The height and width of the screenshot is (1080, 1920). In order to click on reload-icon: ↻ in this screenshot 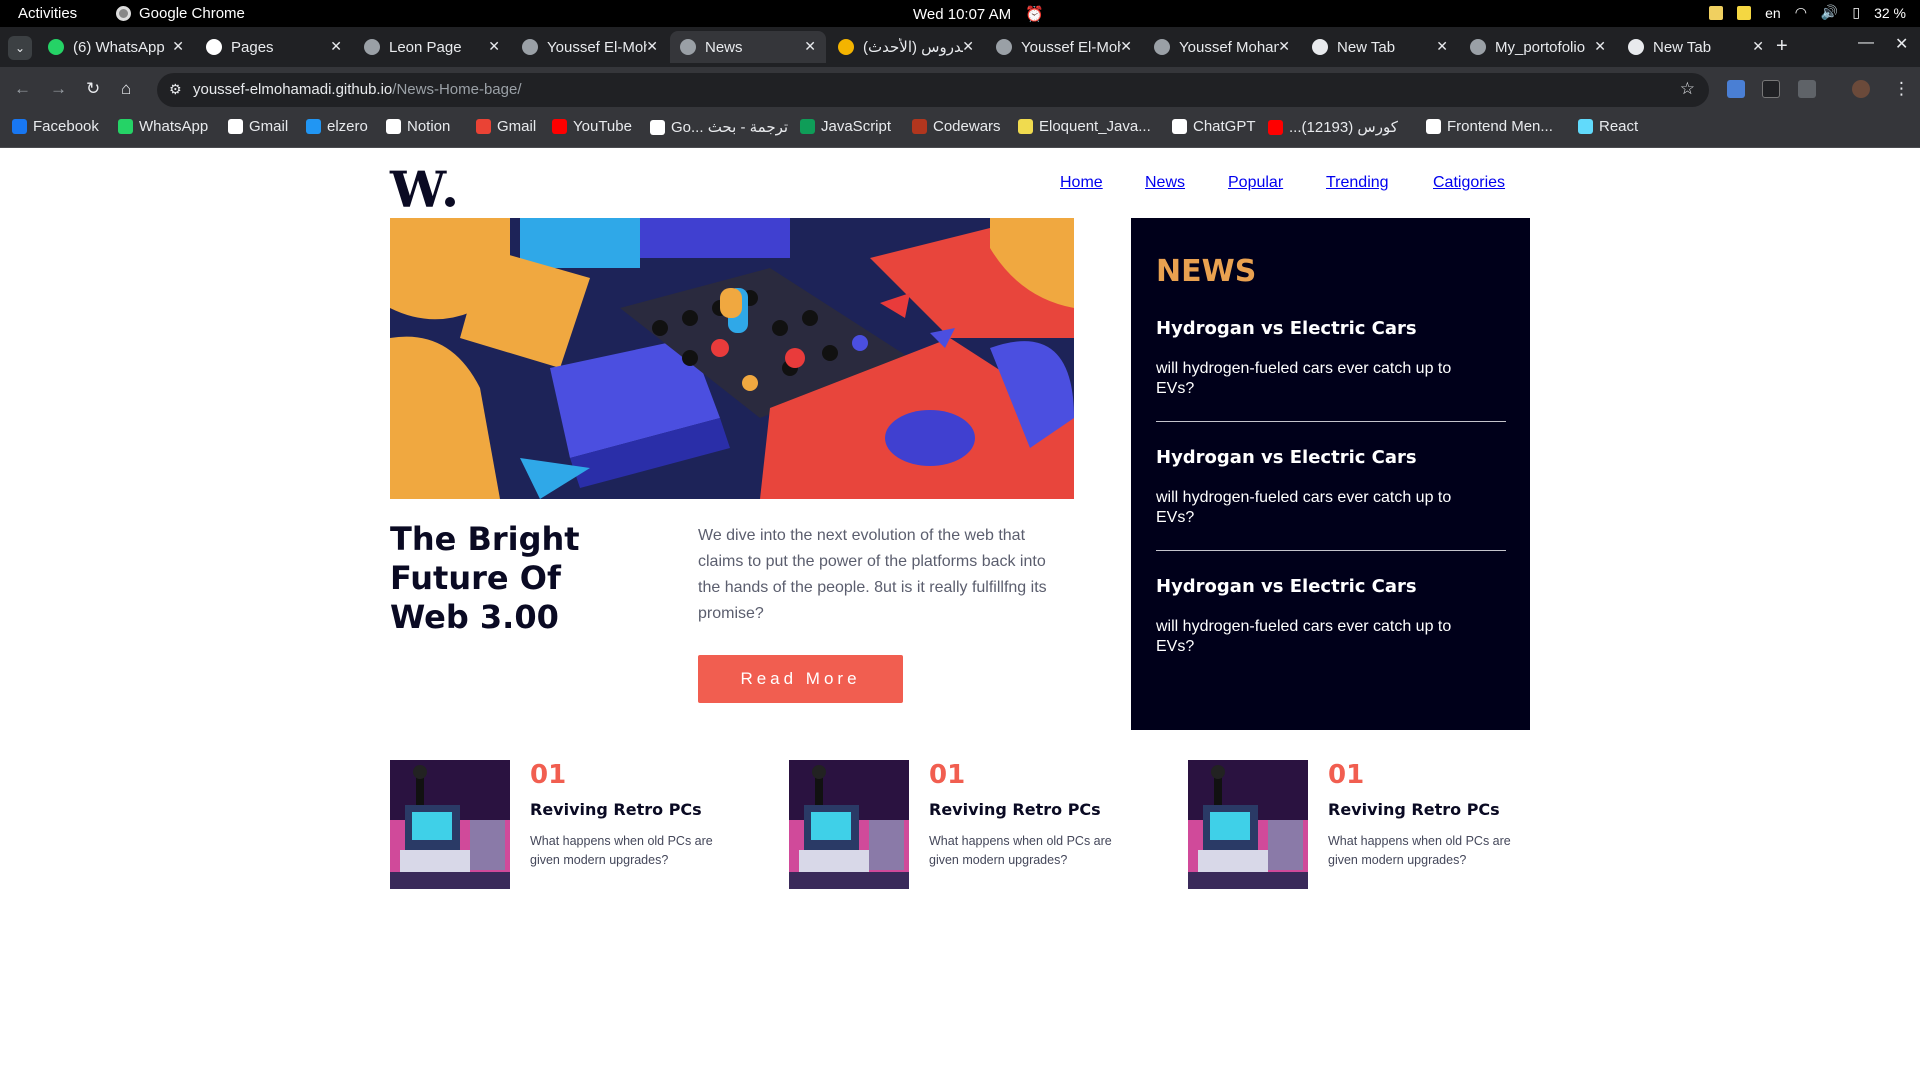, I will do `click(93, 89)`.